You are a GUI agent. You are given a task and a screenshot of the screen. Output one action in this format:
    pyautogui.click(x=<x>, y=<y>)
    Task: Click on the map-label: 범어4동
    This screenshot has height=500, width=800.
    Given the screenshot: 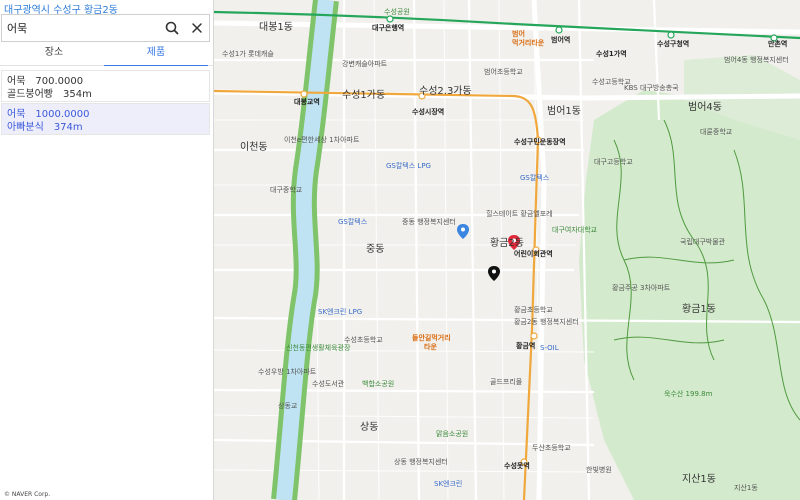 What is the action you would take?
    pyautogui.click(x=705, y=107)
    